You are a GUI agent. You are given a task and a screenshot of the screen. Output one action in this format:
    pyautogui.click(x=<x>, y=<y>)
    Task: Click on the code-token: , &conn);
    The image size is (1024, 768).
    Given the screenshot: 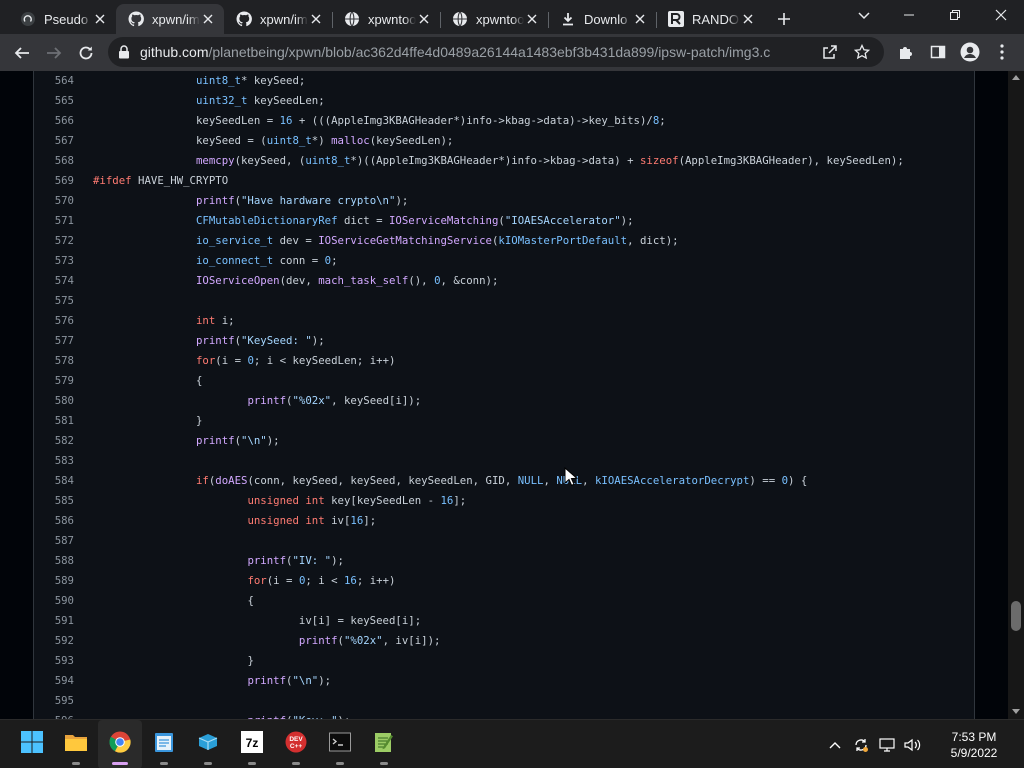 What is the action you would take?
    pyautogui.click(x=469, y=280)
    